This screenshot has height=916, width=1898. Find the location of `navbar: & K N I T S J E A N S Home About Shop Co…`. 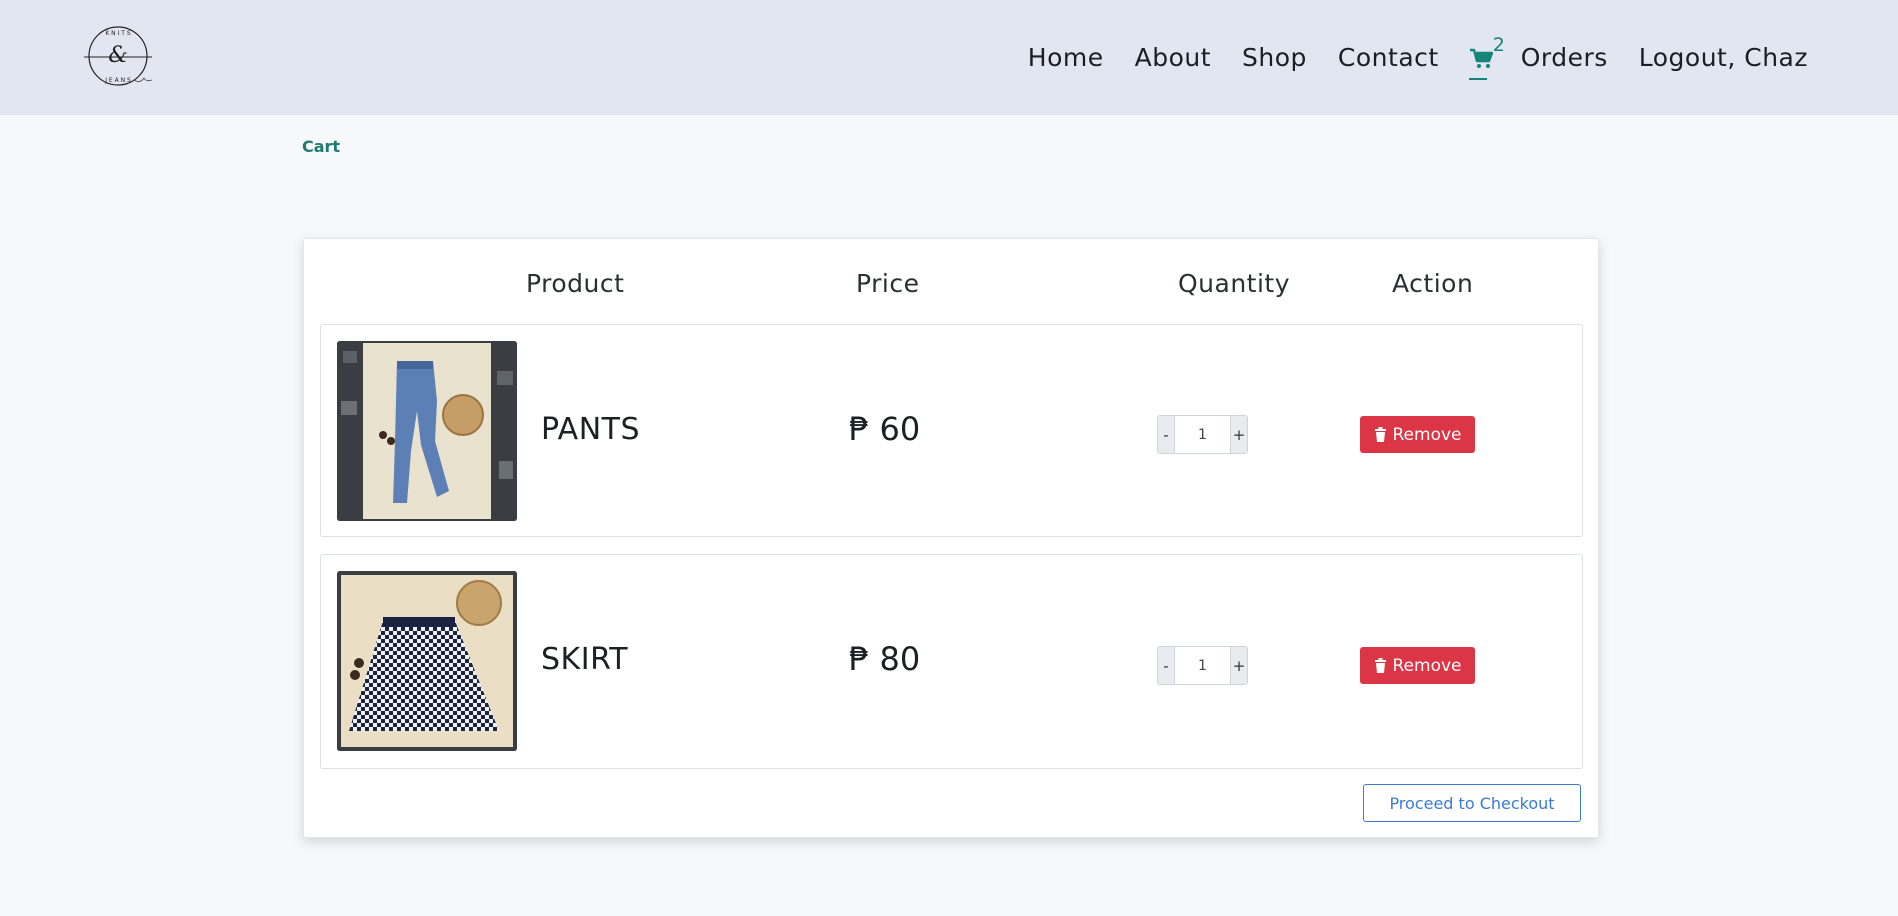

navbar: & K N I T S J E A N S Home About Shop Co… is located at coordinates (949, 57).